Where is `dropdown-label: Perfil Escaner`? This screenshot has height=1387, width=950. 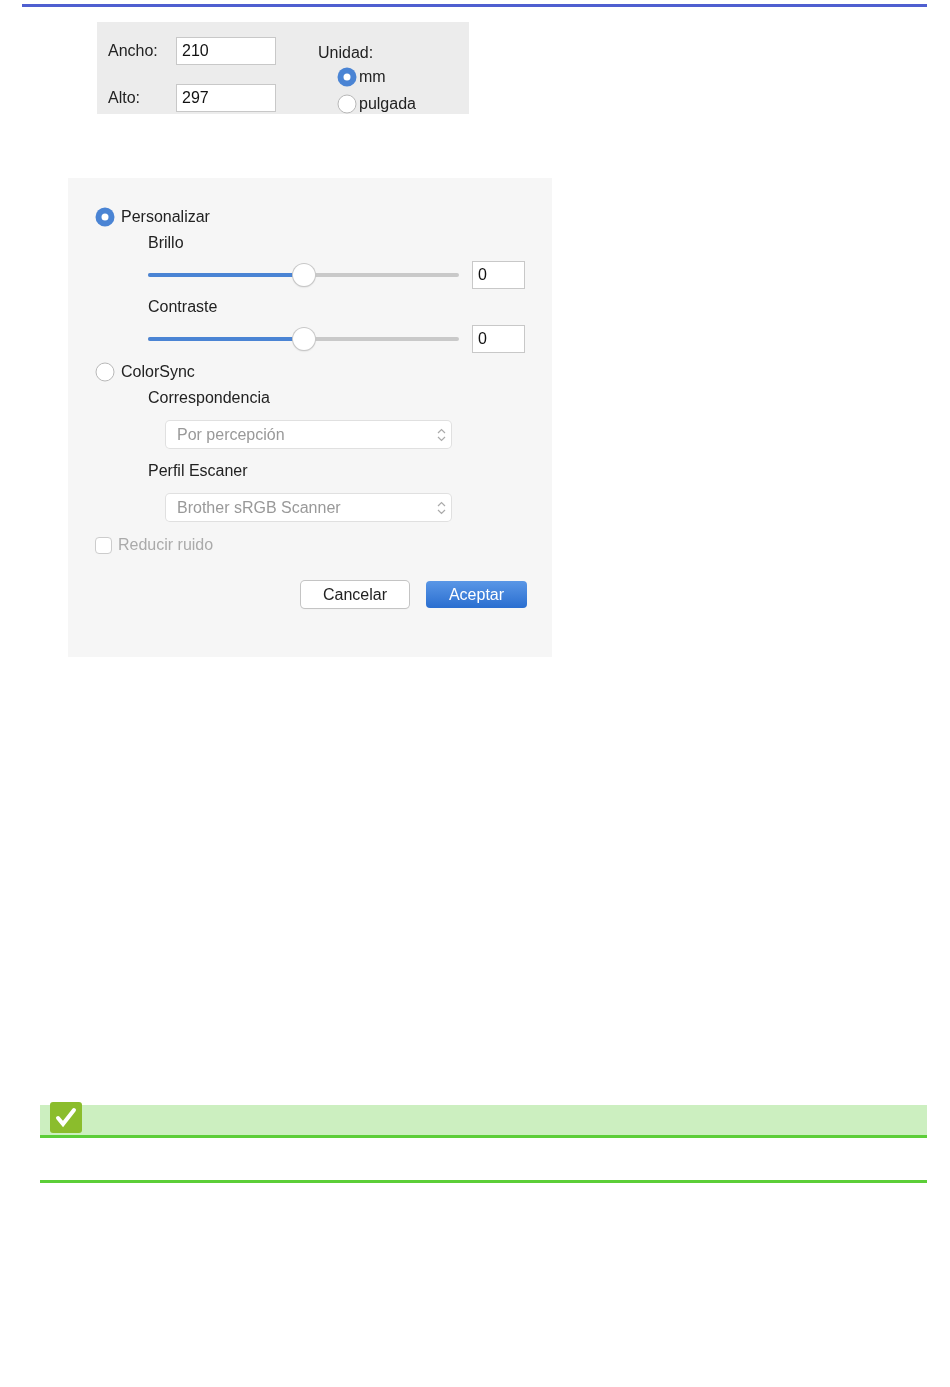
dropdown-label: Perfil Escaner is located at coordinates (198, 471).